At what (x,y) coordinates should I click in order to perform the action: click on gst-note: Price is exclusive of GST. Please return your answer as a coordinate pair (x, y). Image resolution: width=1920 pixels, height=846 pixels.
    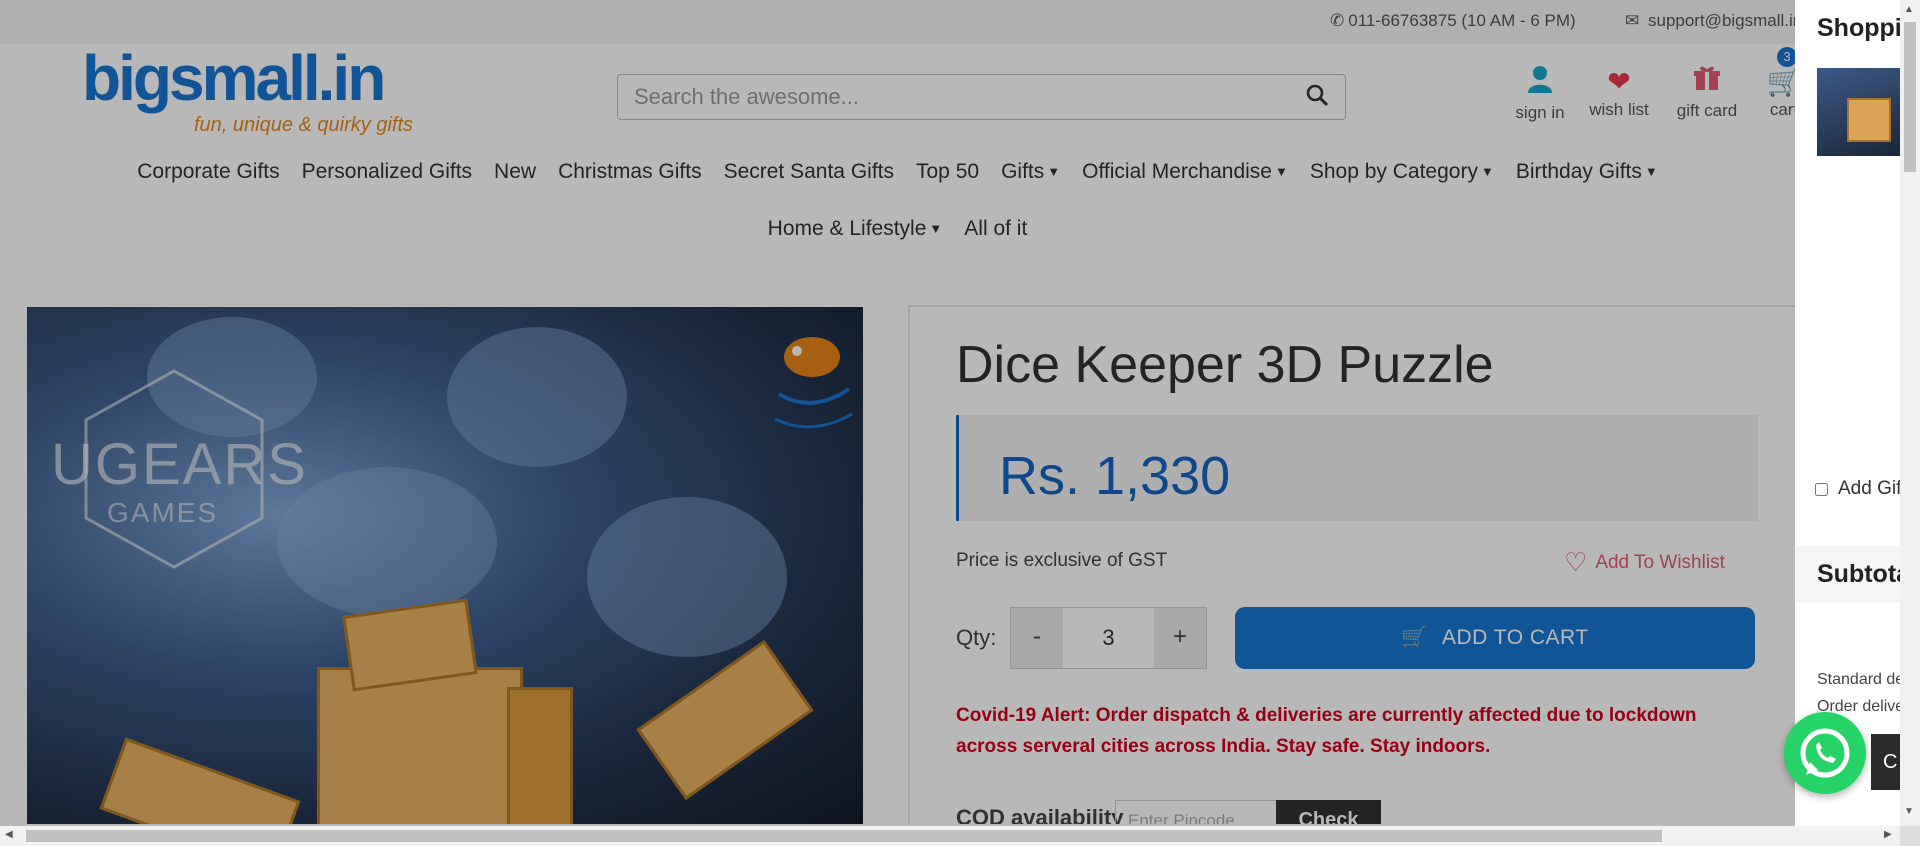
    Looking at the image, I should click on (1062, 560).